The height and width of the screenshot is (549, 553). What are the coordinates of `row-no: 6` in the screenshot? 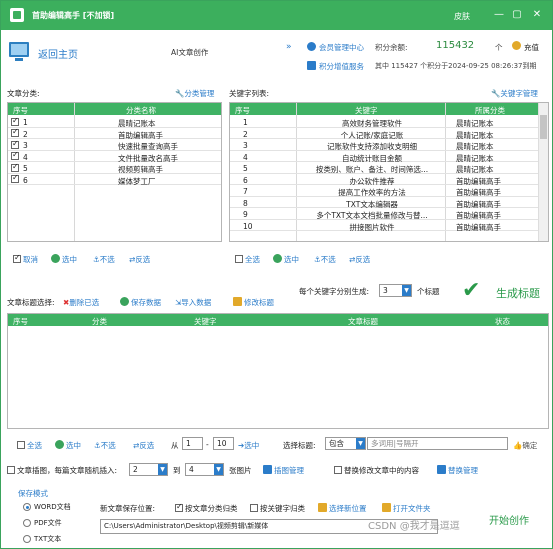 It's located at (25, 180).